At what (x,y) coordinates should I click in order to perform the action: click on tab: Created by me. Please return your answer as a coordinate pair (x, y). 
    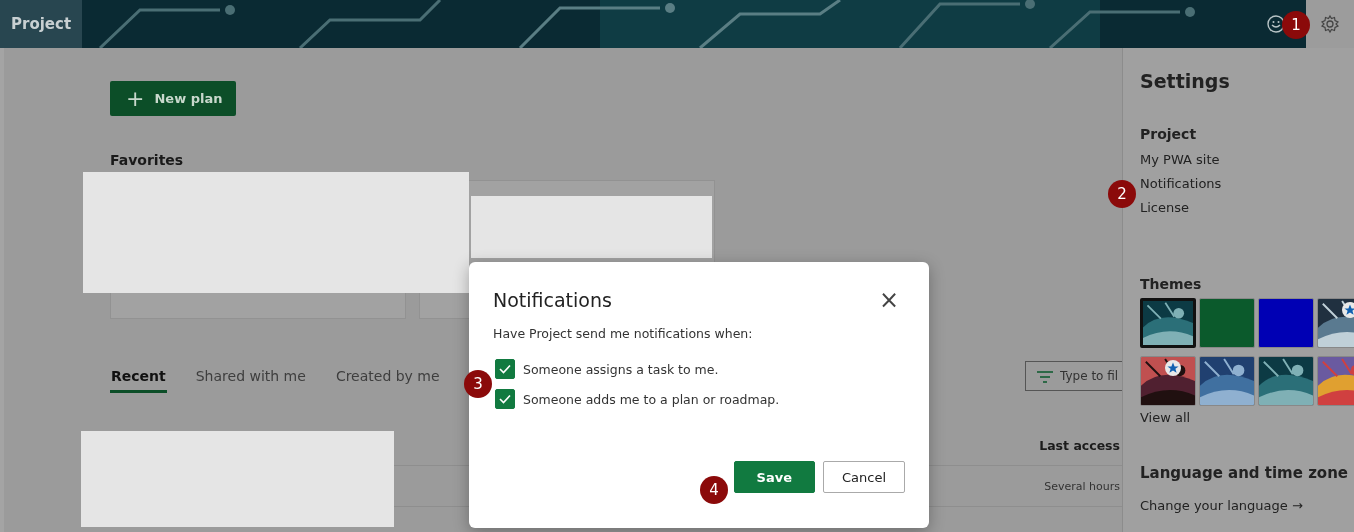
    Looking at the image, I should click on (387, 380).